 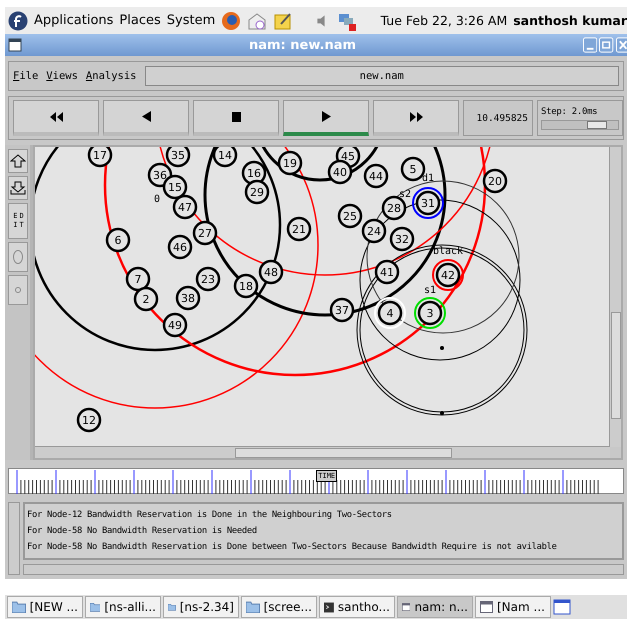 What do you see at coordinates (444, 20) in the screenshot?
I see `clock: Tue Feb 22, 3:26 AM` at bounding box center [444, 20].